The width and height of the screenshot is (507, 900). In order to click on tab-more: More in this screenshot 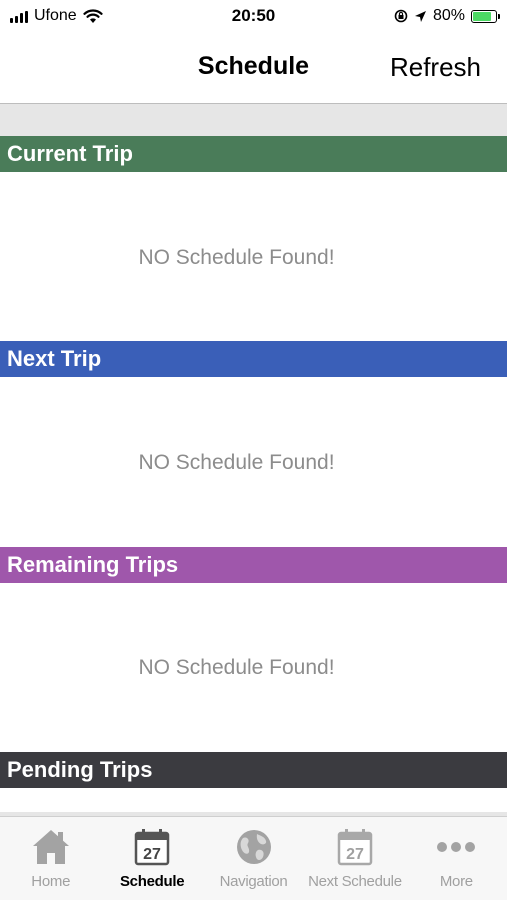, I will do `click(456, 858)`.